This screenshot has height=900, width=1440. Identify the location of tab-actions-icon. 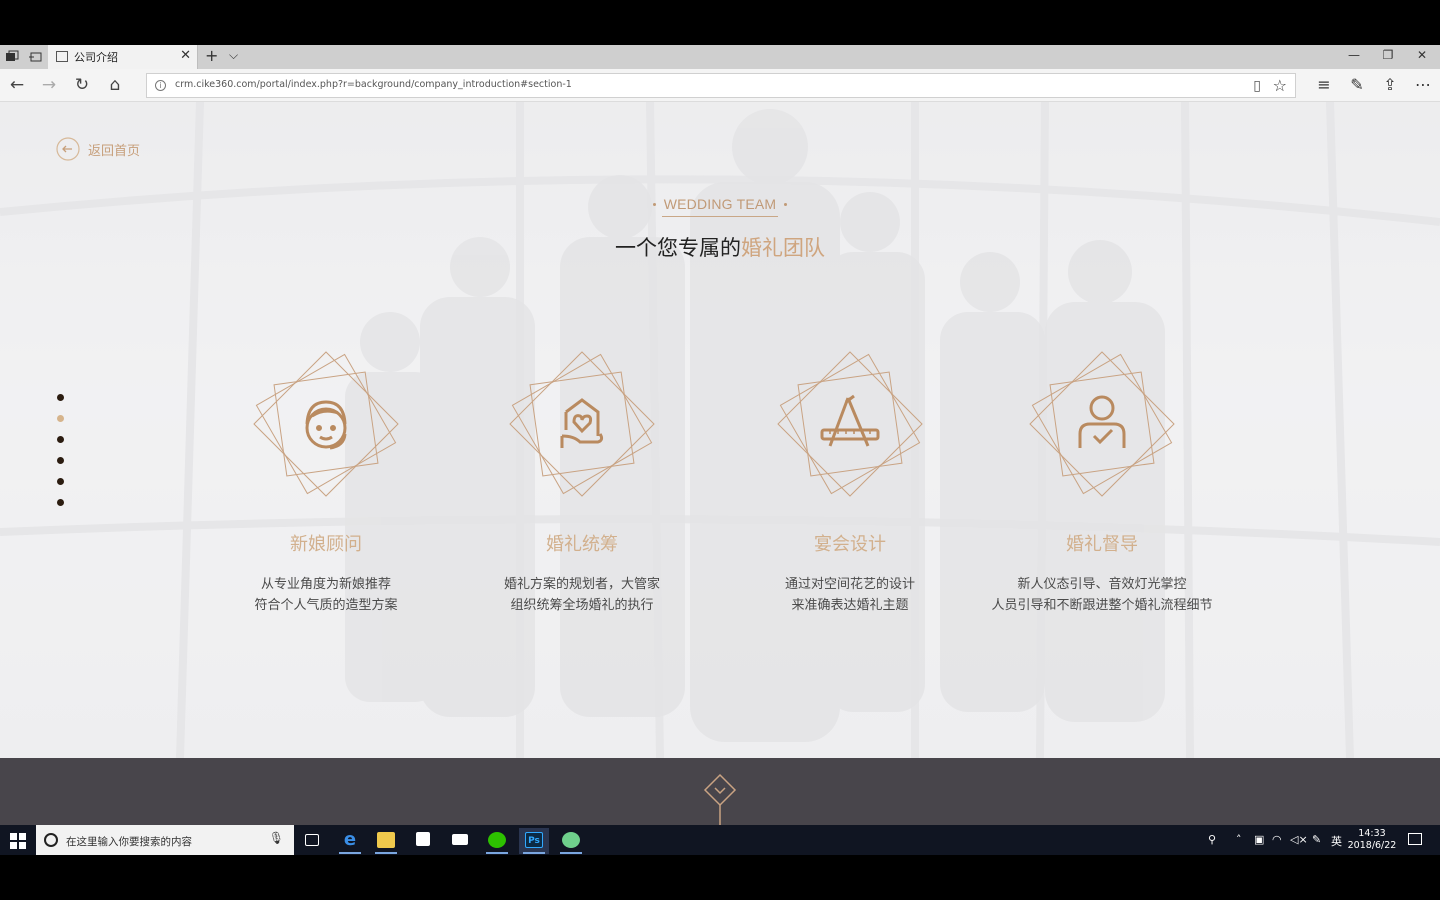
(12, 57).